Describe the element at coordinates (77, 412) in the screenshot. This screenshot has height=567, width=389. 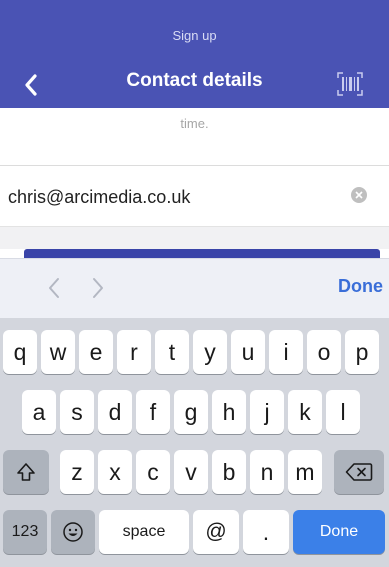
I see `key-s: s` at that location.